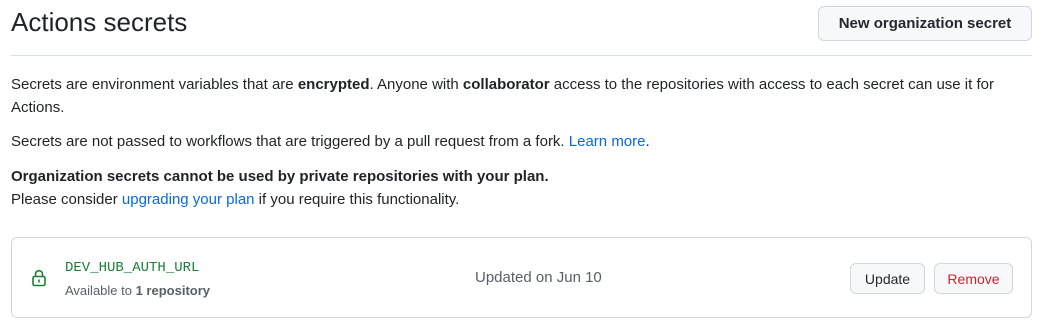  What do you see at coordinates (333, 84) in the screenshot?
I see `encrypted-emphasis: encrypted` at bounding box center [333, 84].